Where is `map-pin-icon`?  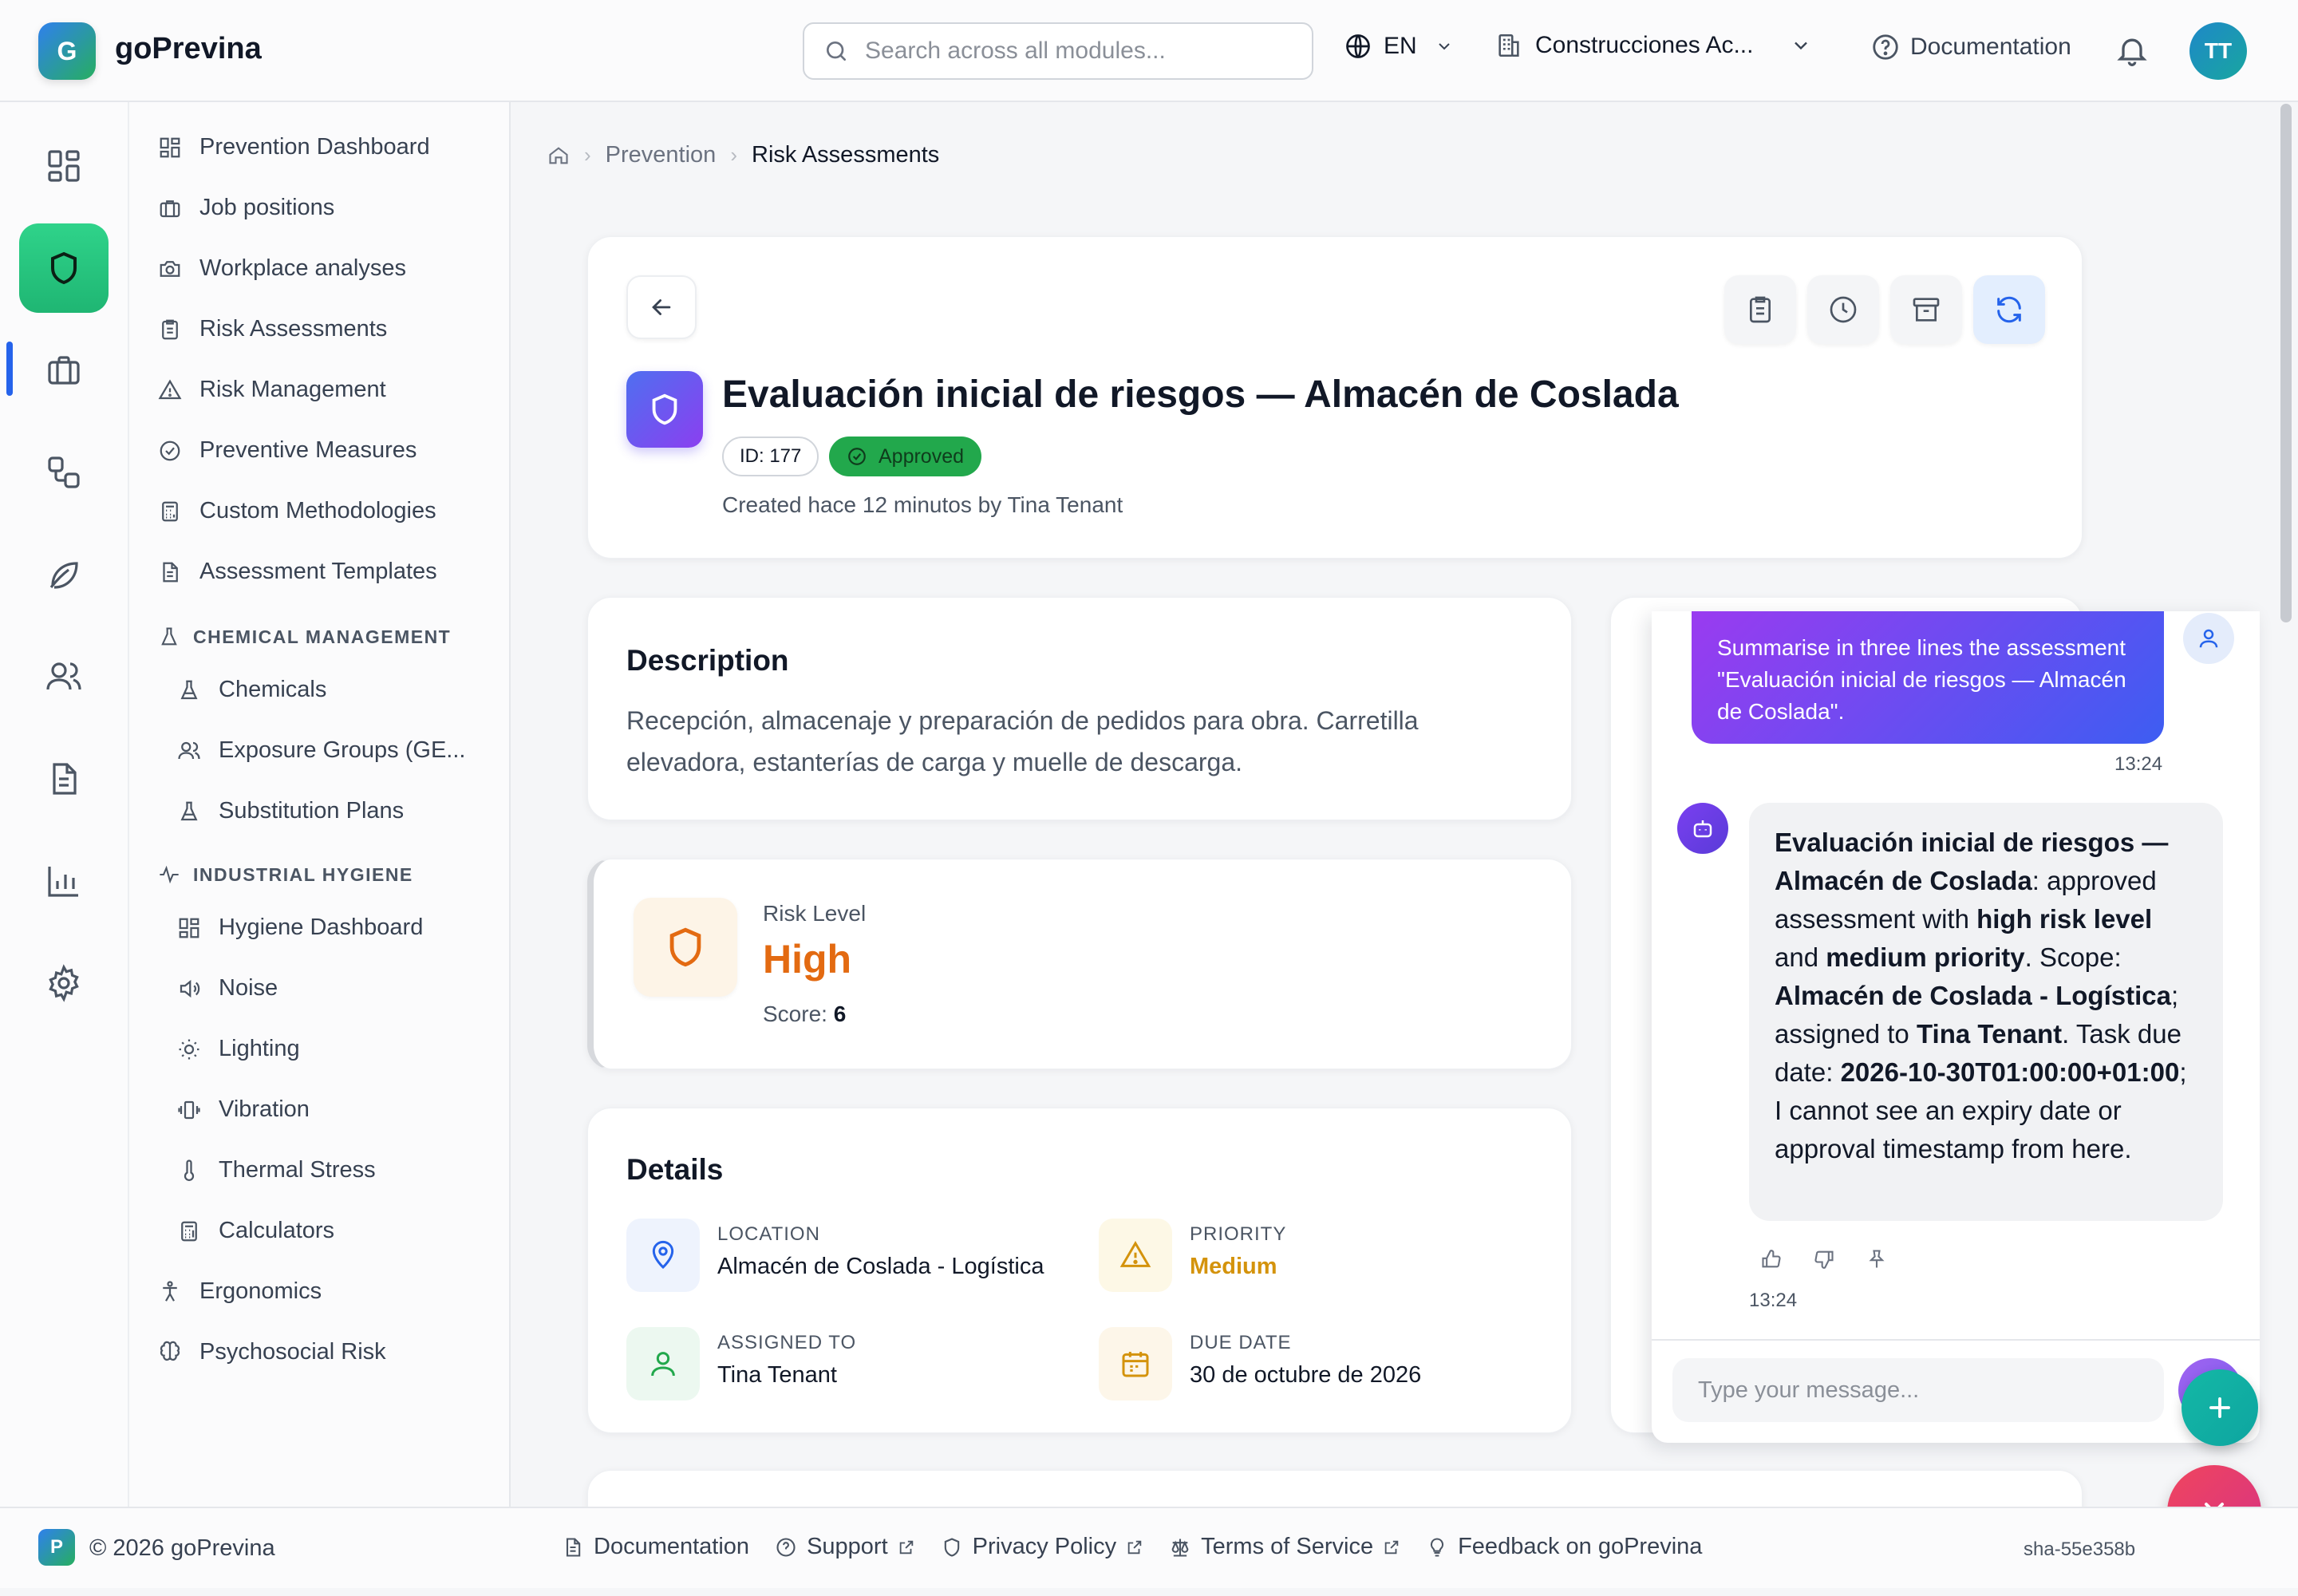
map-pin-icon is located at coordinates (663, 1255).